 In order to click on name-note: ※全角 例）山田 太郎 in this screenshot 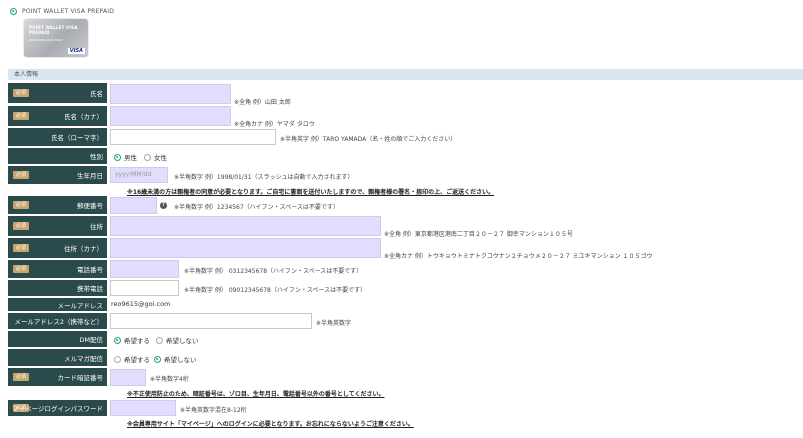, I will do `click(262, 102)`.